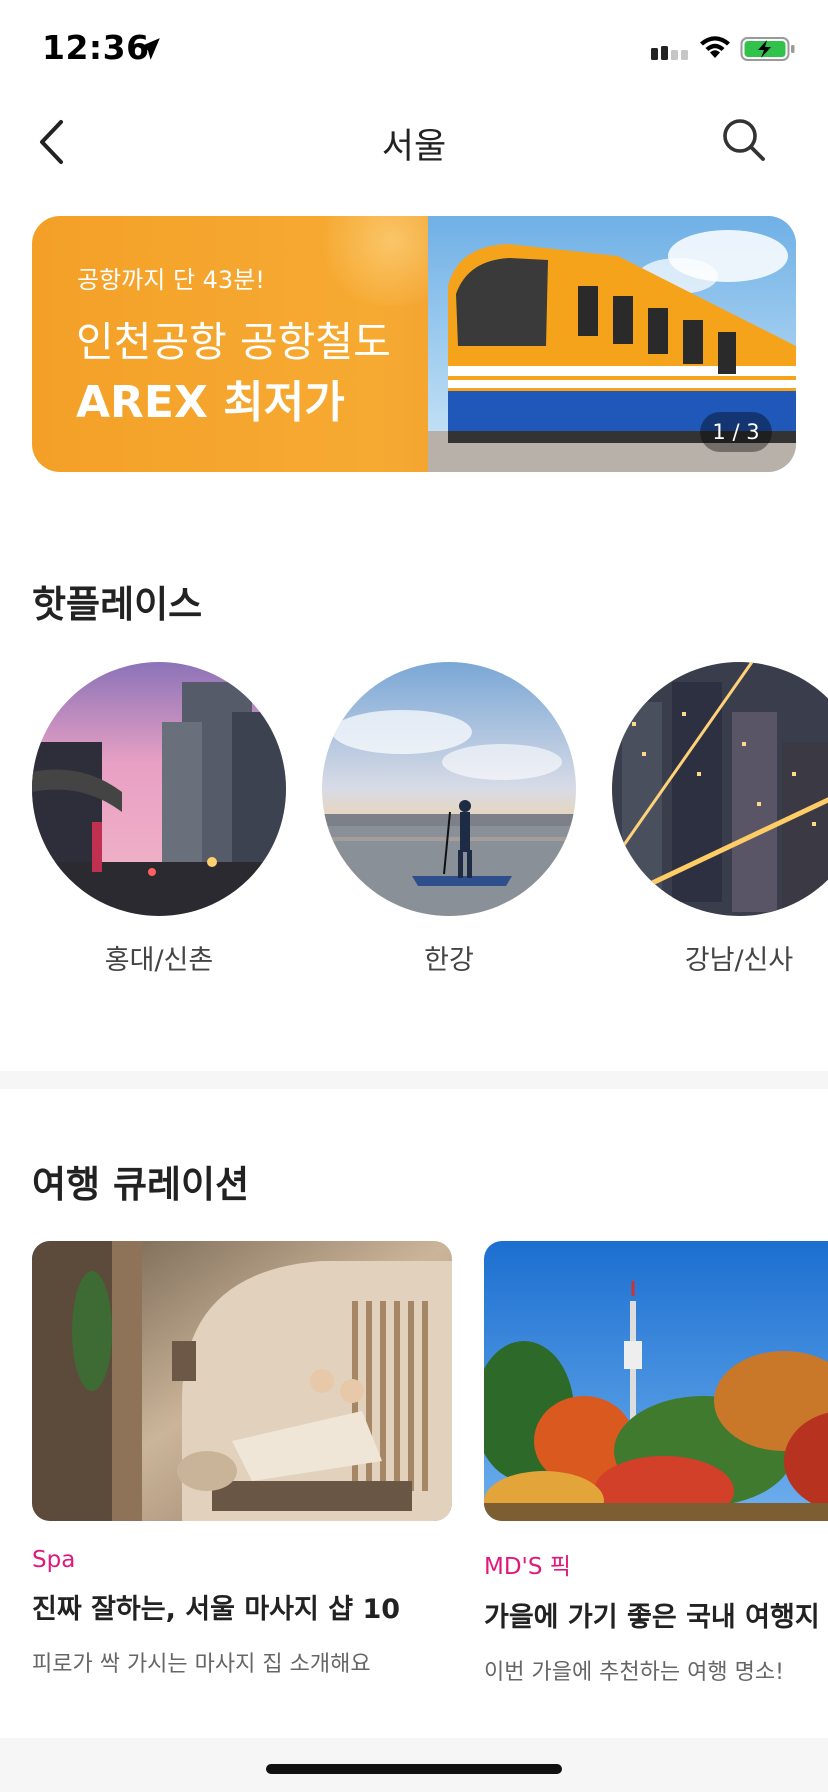 This screenshot has height=1792, width=828. What do you see at coordinates (656, 1617) in the screenshot?
I see `curation-card-title: 가을에 가기 좋은 국내 여행지 50` at bounding box center [656, 1617].